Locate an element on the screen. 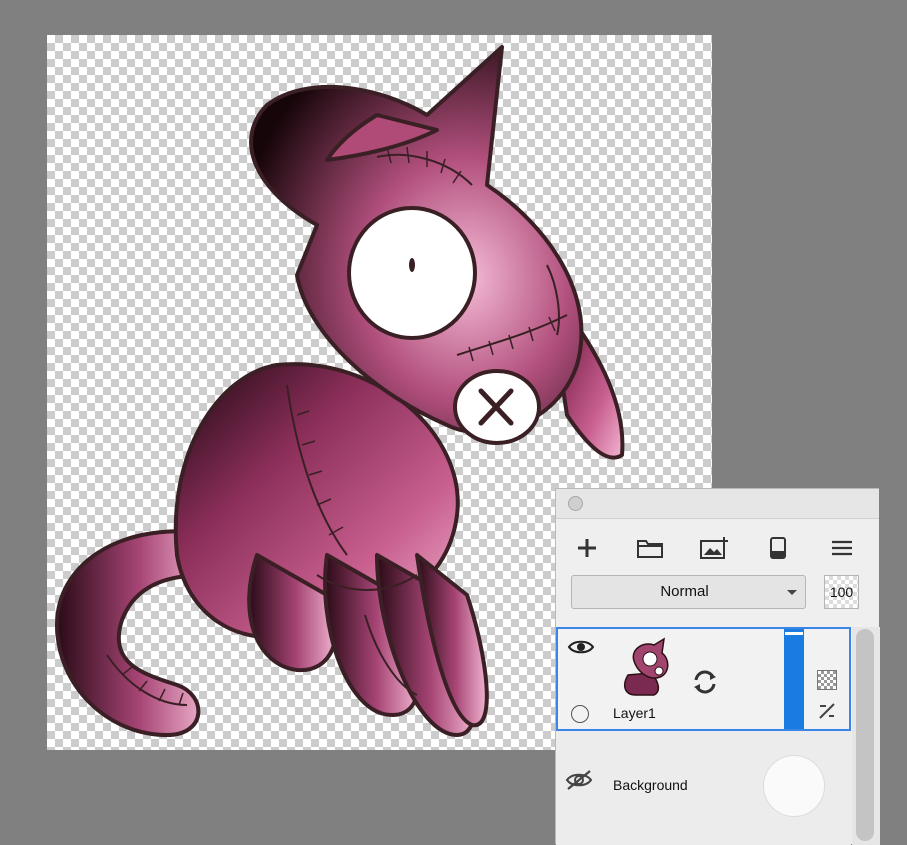 The image size is (907, 845). opacity-value: 100 is located at coordinates (841, 592).